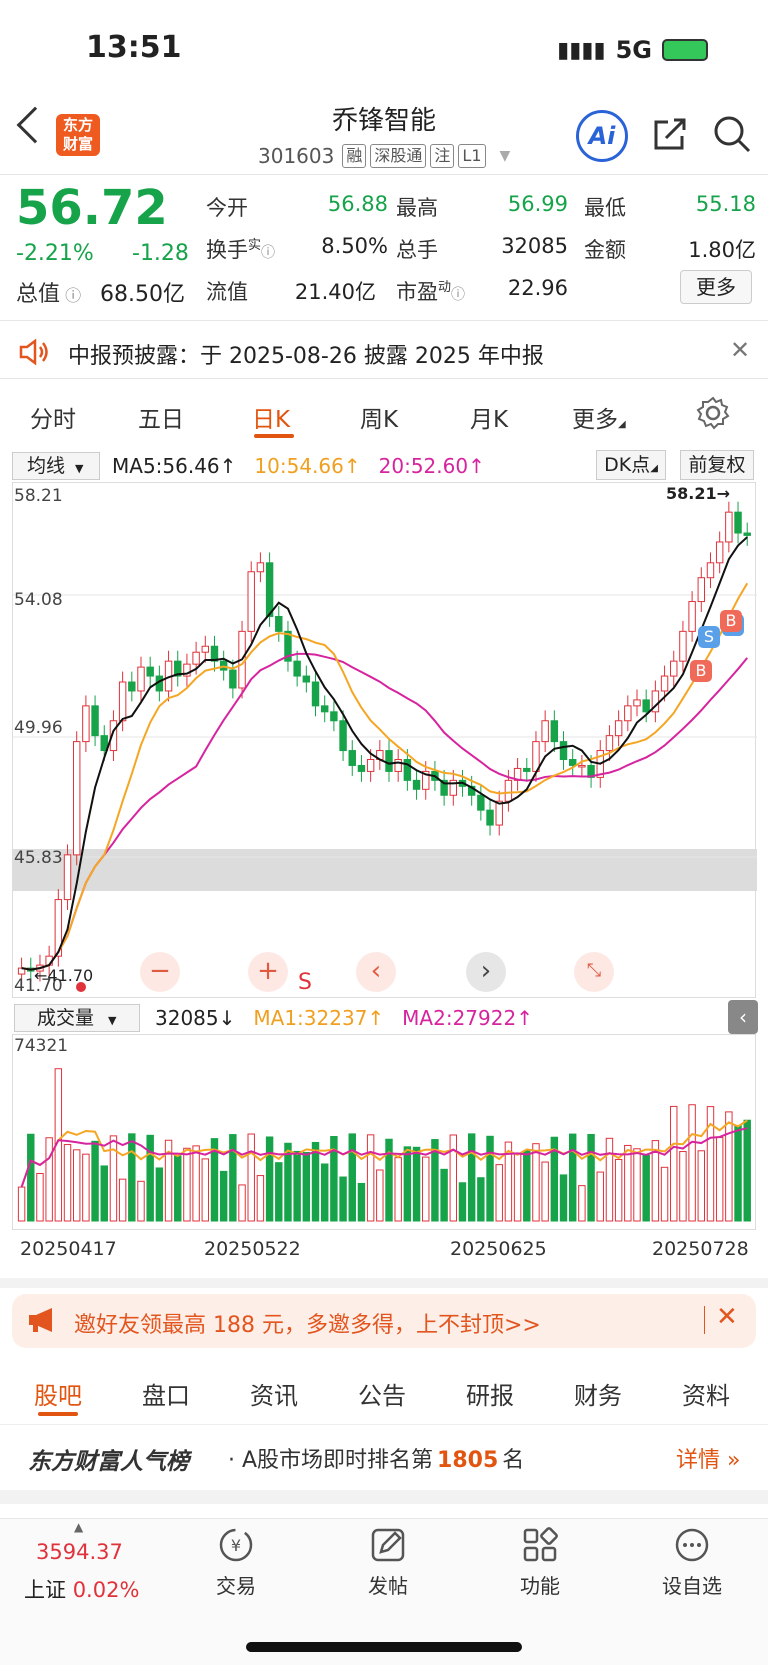 This screenshot has width=768, height=1665. I want to click on tab-news: 资讯, so click(274, 1393).